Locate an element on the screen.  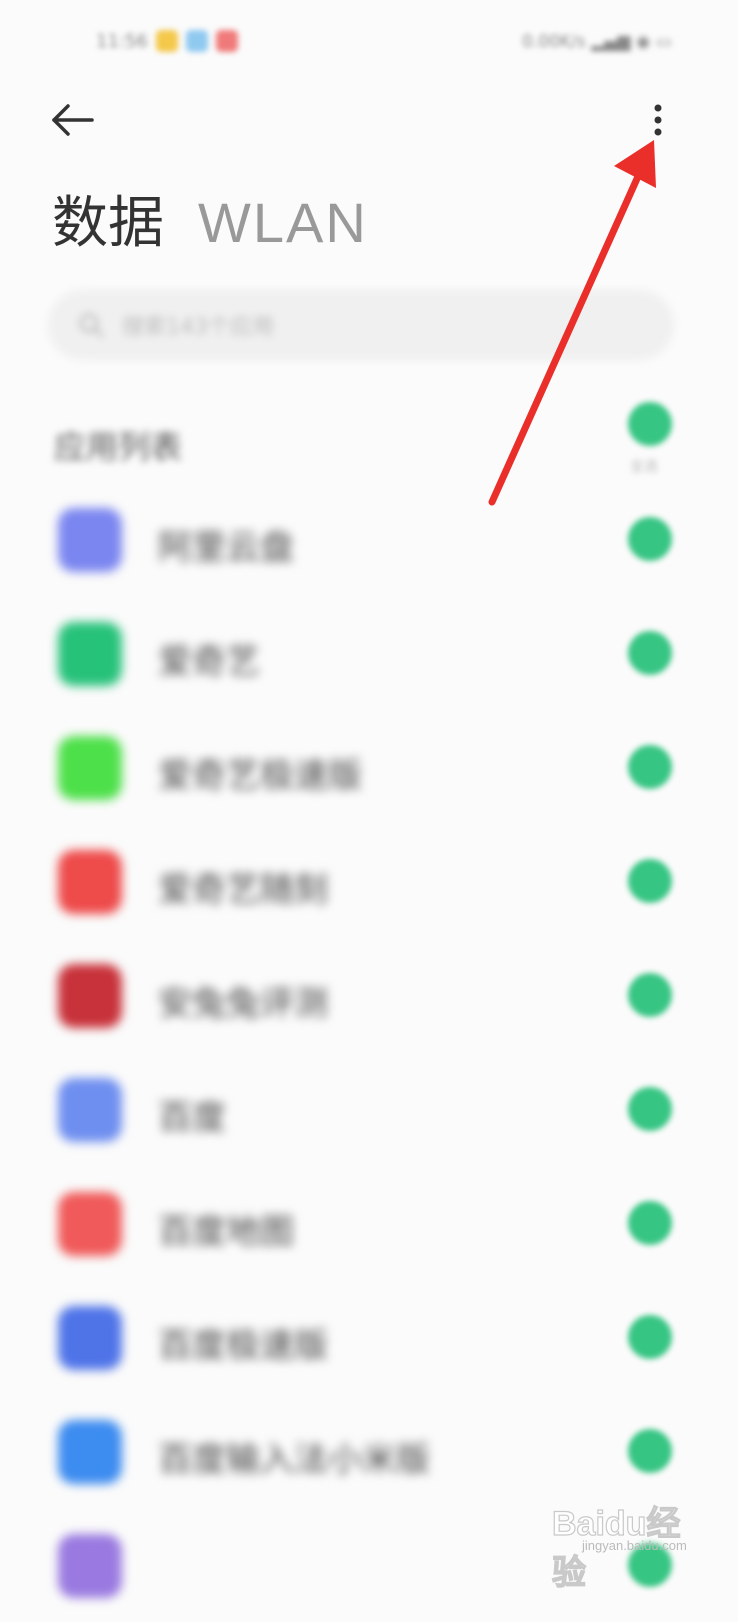
back-arrow-icon is located at coordinates (73, 120).